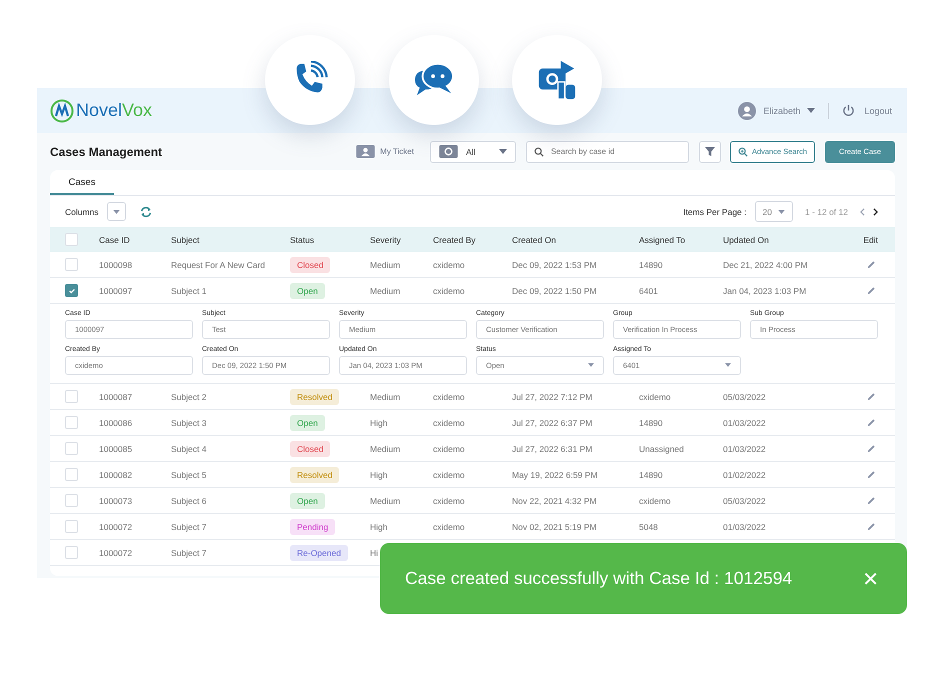 Image resolution: width=945 pixels, height=690 pixels. What do you see at coordinates (116, 265) in the screenshot?
I see `table-cell-text: 1000098` at bounding box center [116, 265].